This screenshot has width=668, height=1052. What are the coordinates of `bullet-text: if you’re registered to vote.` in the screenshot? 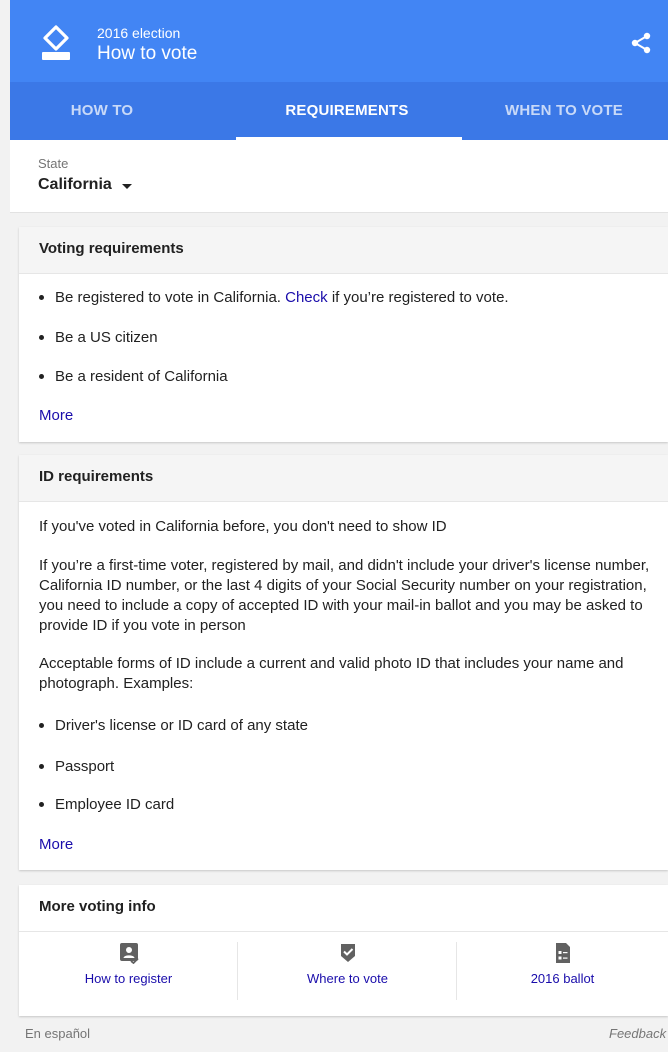 It's located at (418, 297).